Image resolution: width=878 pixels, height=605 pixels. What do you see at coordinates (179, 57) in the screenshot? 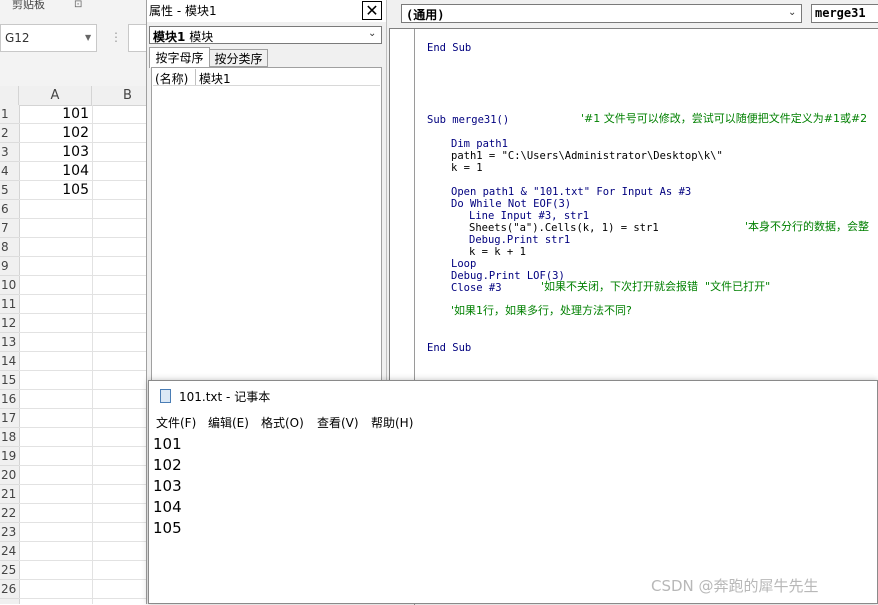
I see `tab-alphabetic: 按字母序` at bounding box center [179, 57].